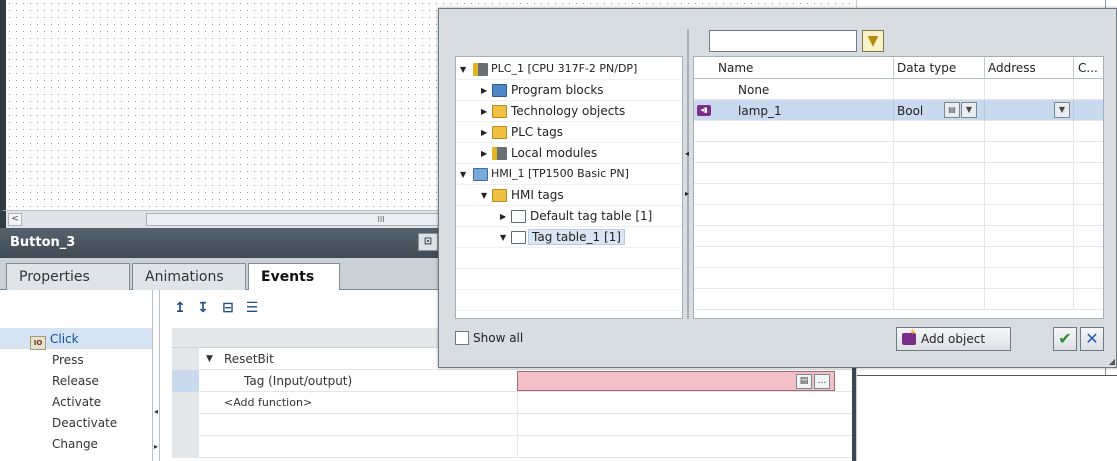 The height and width of the screenshot is (461, 1117). I want to click on event-item-deactivate: Deactivate, so click(80, 422).